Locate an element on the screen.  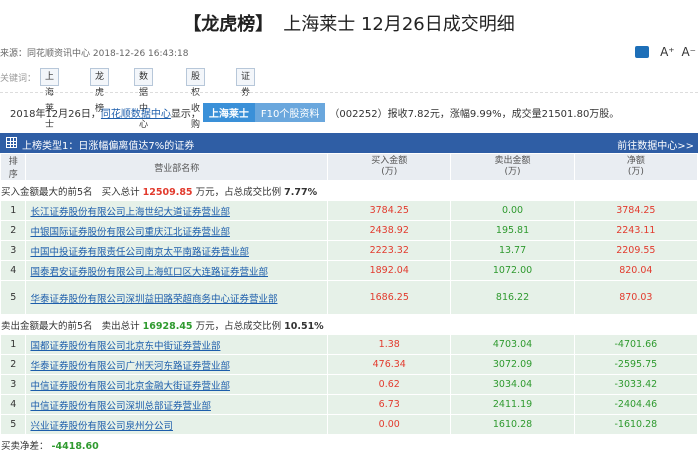
page-title: 【龙虎榜】 上海莱士 12月26日成交明细 is located at coordinates (349, 23).